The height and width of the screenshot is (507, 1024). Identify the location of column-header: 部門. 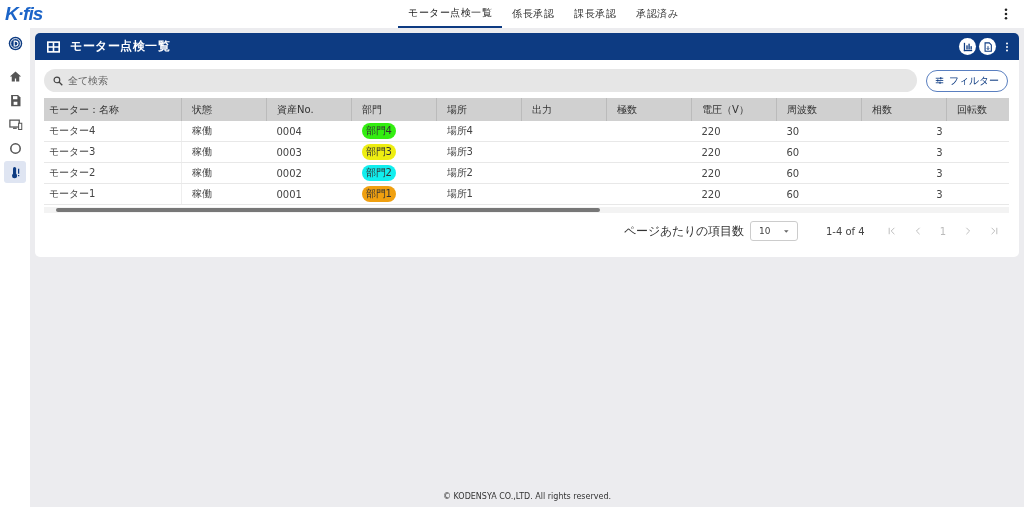
(394, 109).